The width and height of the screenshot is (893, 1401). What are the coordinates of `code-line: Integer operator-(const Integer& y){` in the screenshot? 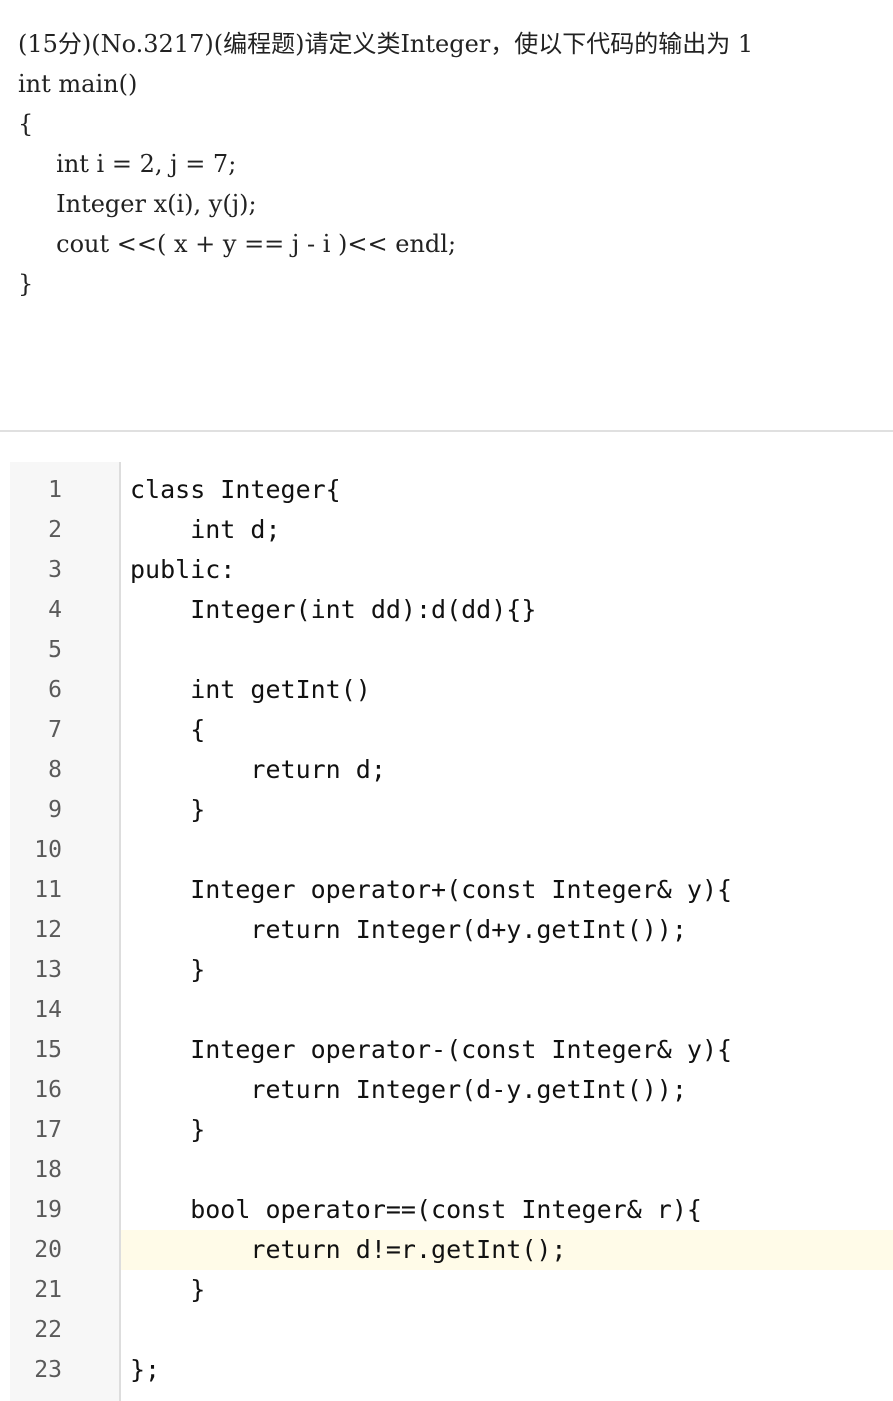 It's located at (507, 1050).